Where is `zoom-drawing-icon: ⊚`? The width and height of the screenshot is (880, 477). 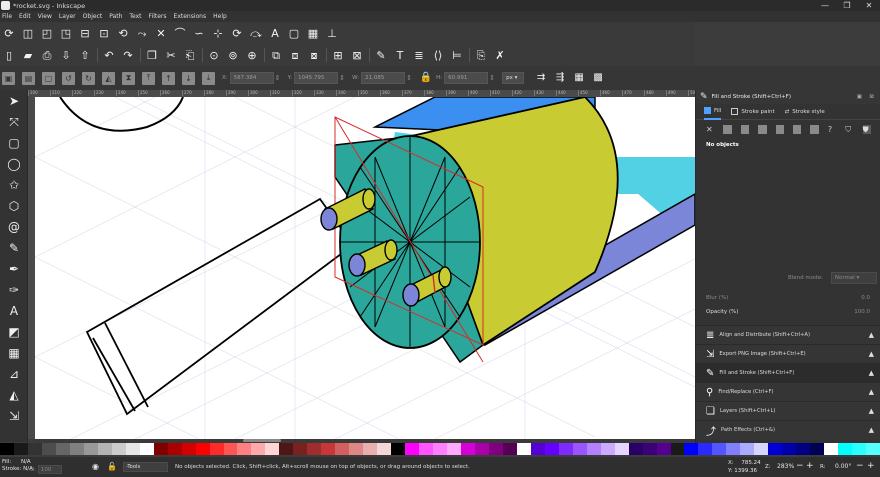 zoom-drawing-icon: ⊚ is located at coordinates (233, 55).